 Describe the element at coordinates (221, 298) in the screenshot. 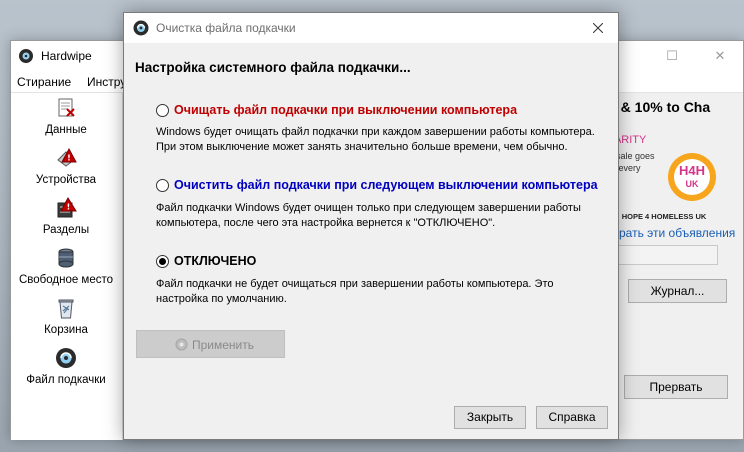

I see `option-description-line: настройка по умолчанию.` at that location.